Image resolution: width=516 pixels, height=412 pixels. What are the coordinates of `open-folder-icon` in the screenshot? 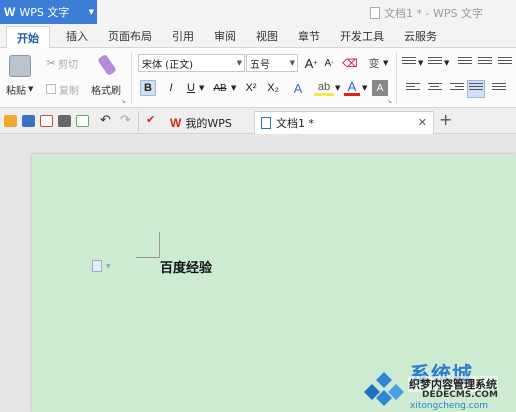 It's located at (10, 121).